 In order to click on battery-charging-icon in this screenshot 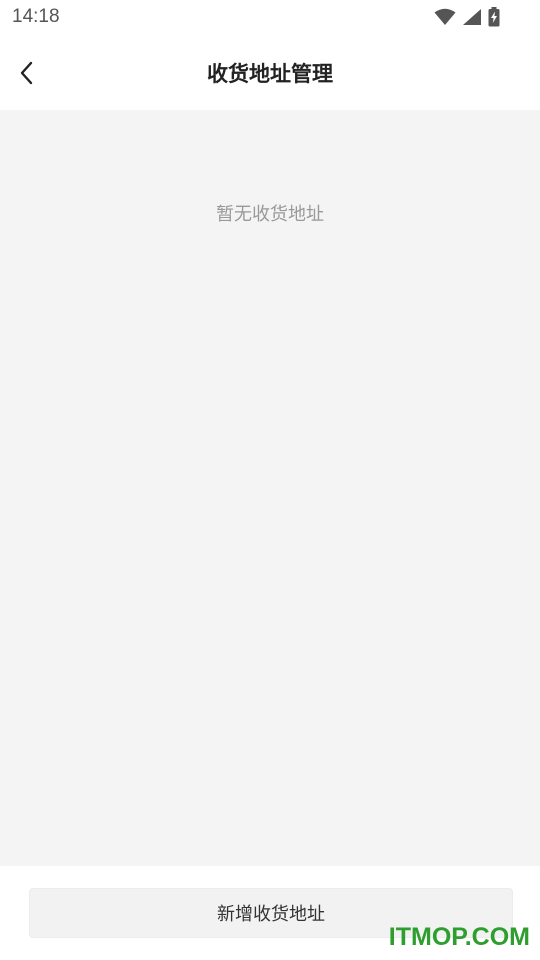, I will do `click(494, 17)`.